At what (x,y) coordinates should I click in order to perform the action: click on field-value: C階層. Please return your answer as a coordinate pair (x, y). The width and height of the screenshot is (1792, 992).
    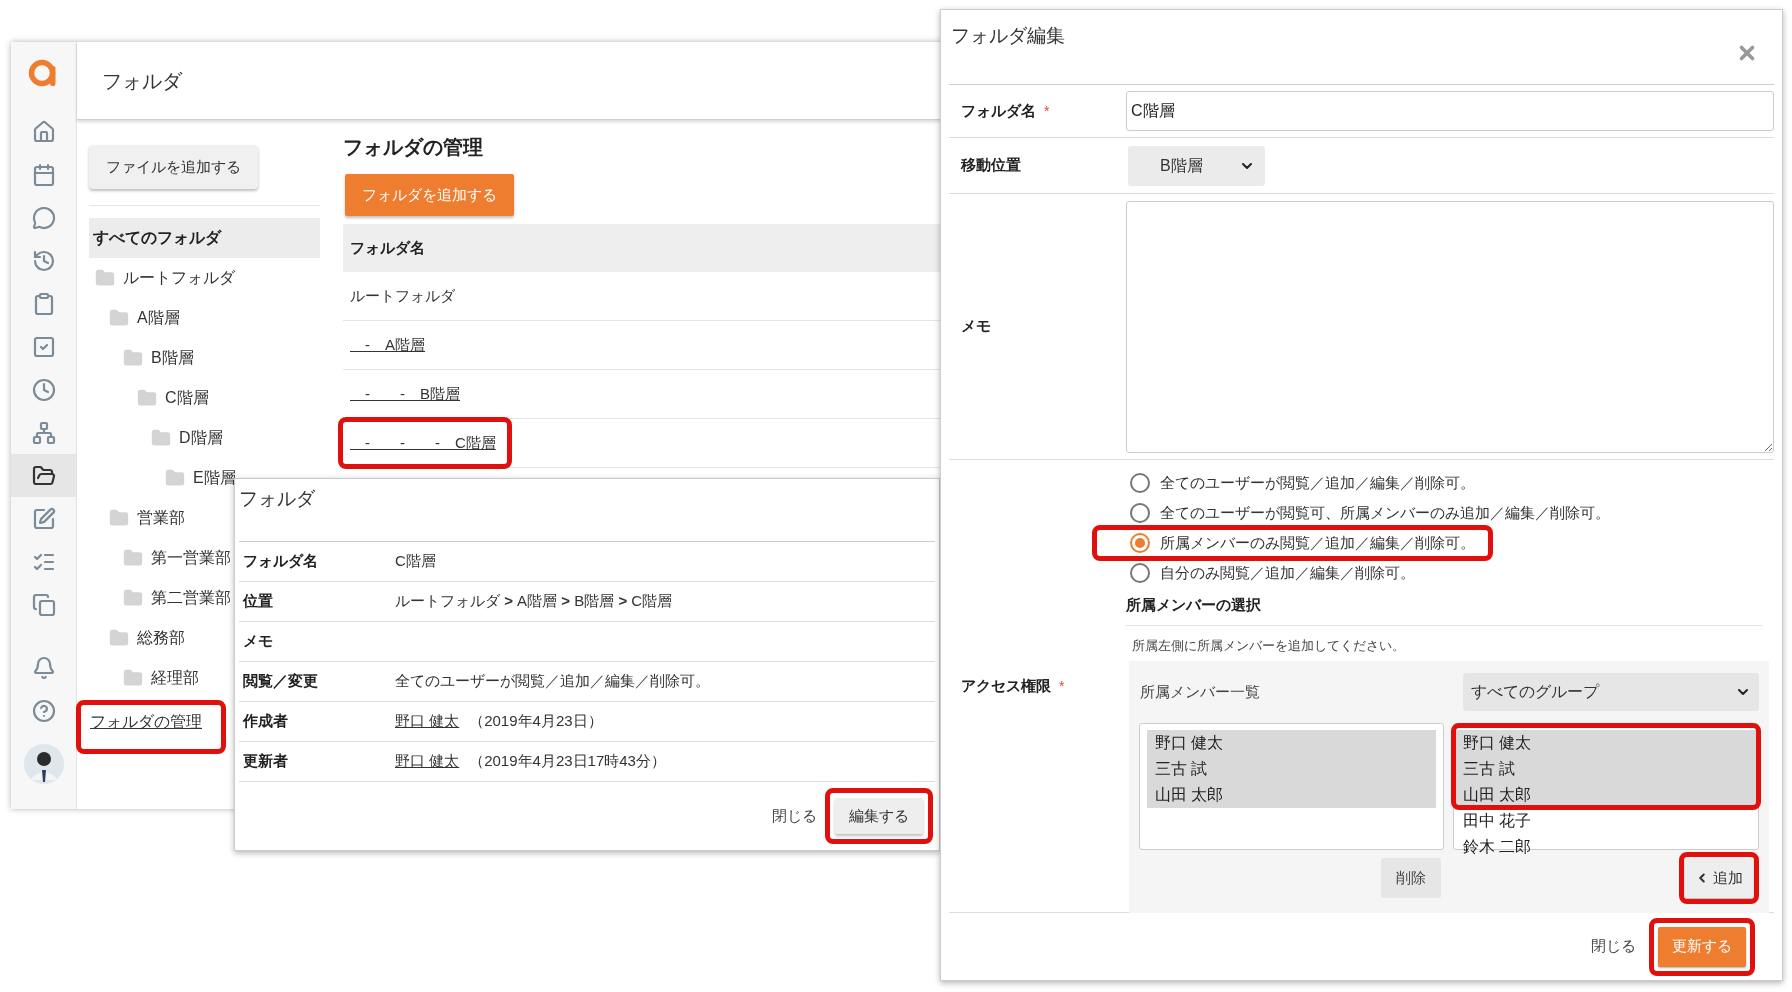
    Looking at the image, I should click on (415, 561).